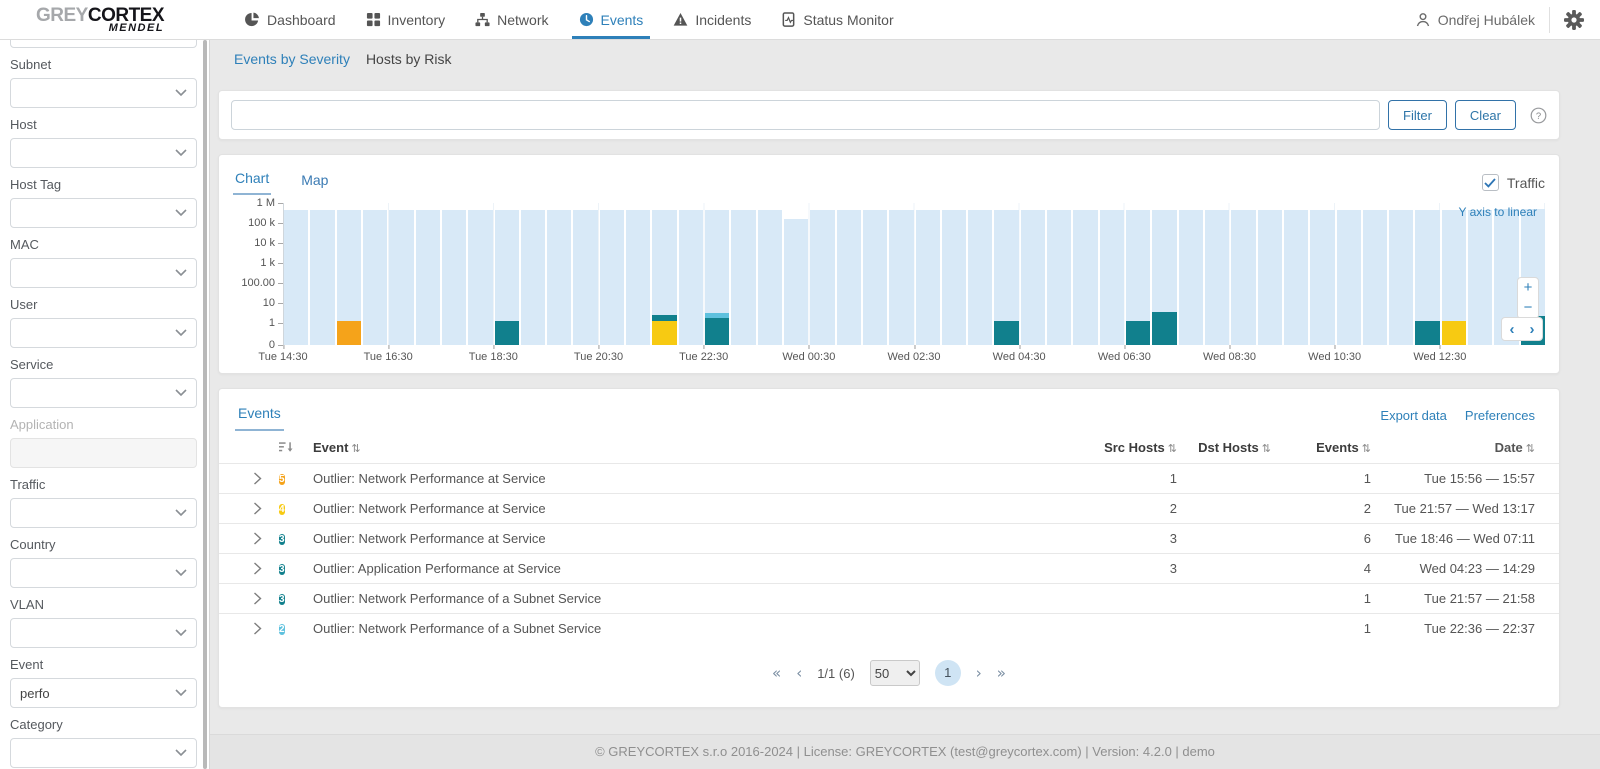  Describe the element at coordinates (1500, 415) in the screenshot. I see `preferences-link: Preferences` at that location.